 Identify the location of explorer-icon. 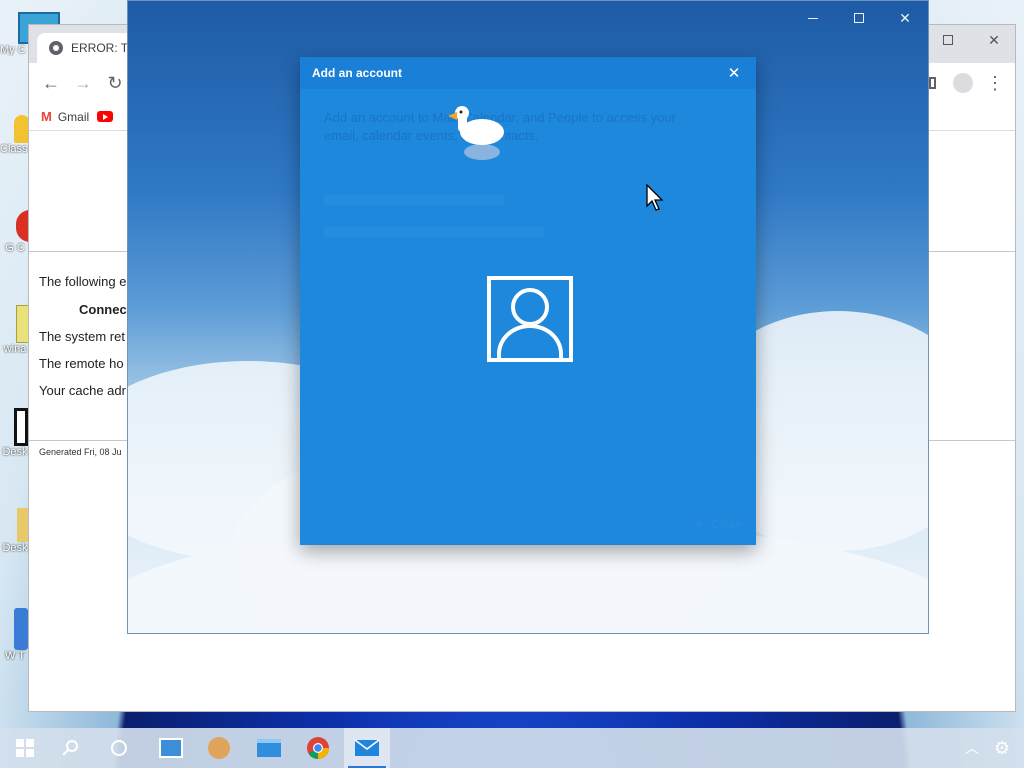
(269, 748).